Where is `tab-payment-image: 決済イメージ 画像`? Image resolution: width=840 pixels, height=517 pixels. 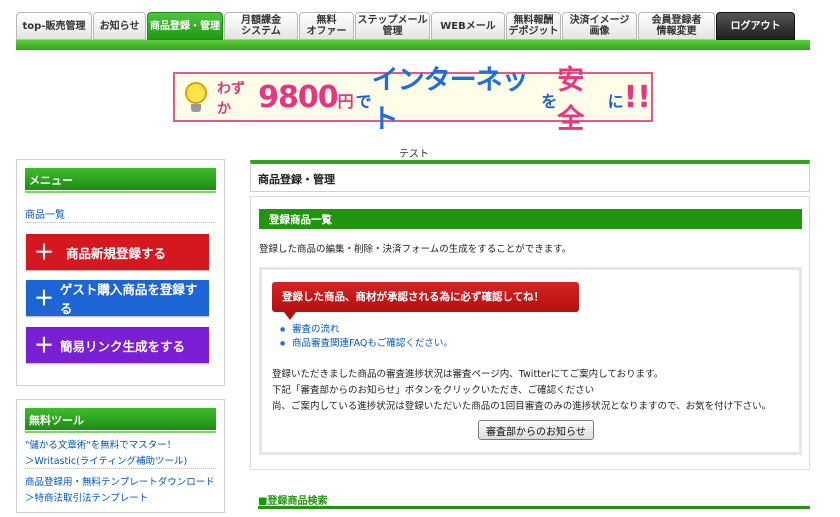
tab-payment-image: 決済イメージ 画像 is located at coordinates (599, 26).